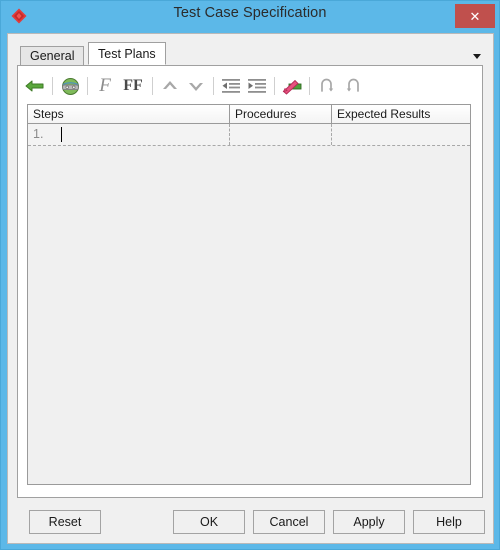  Describe the element at coordinates (369, 522) in the screenshot. I see `apply-button: Apply` at that location.